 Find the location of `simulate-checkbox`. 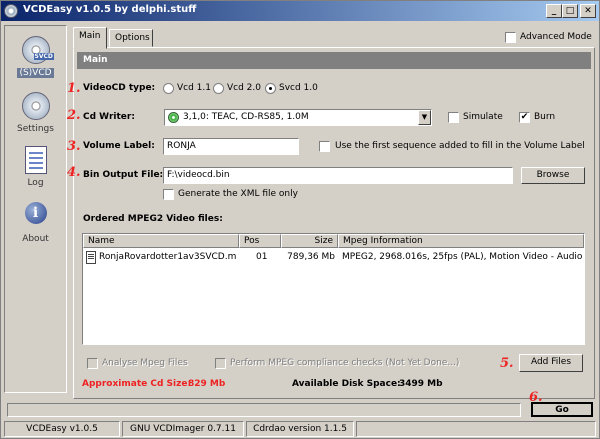

simulate-checkbox is located at coordinates (453, 117).